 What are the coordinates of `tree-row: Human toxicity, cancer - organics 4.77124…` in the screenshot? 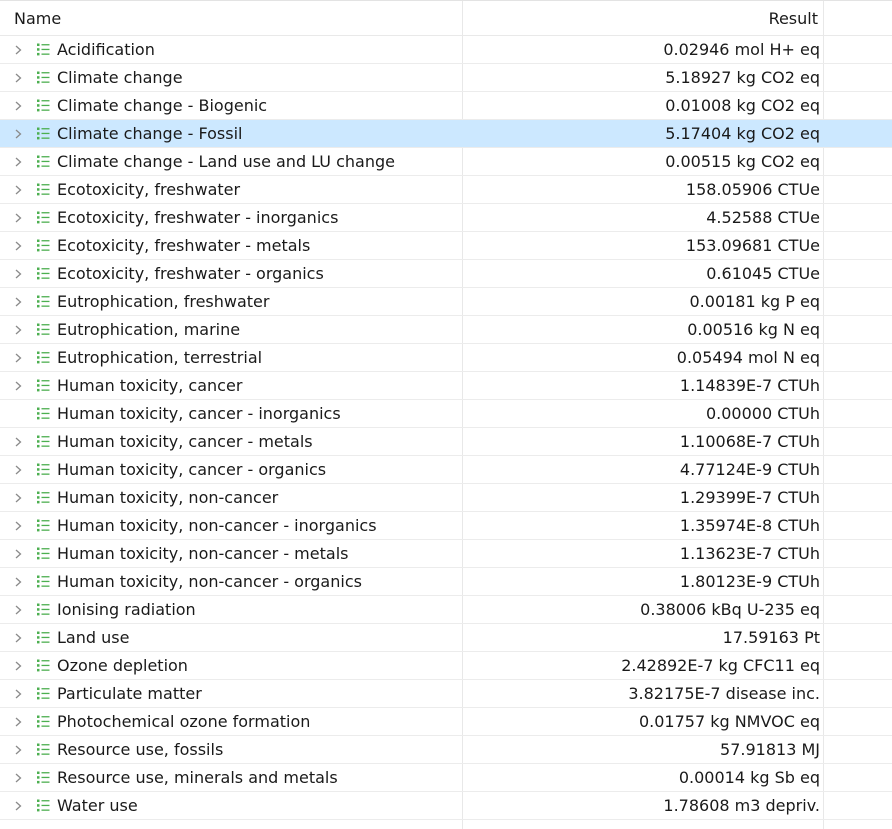 It's located at (446, 470).